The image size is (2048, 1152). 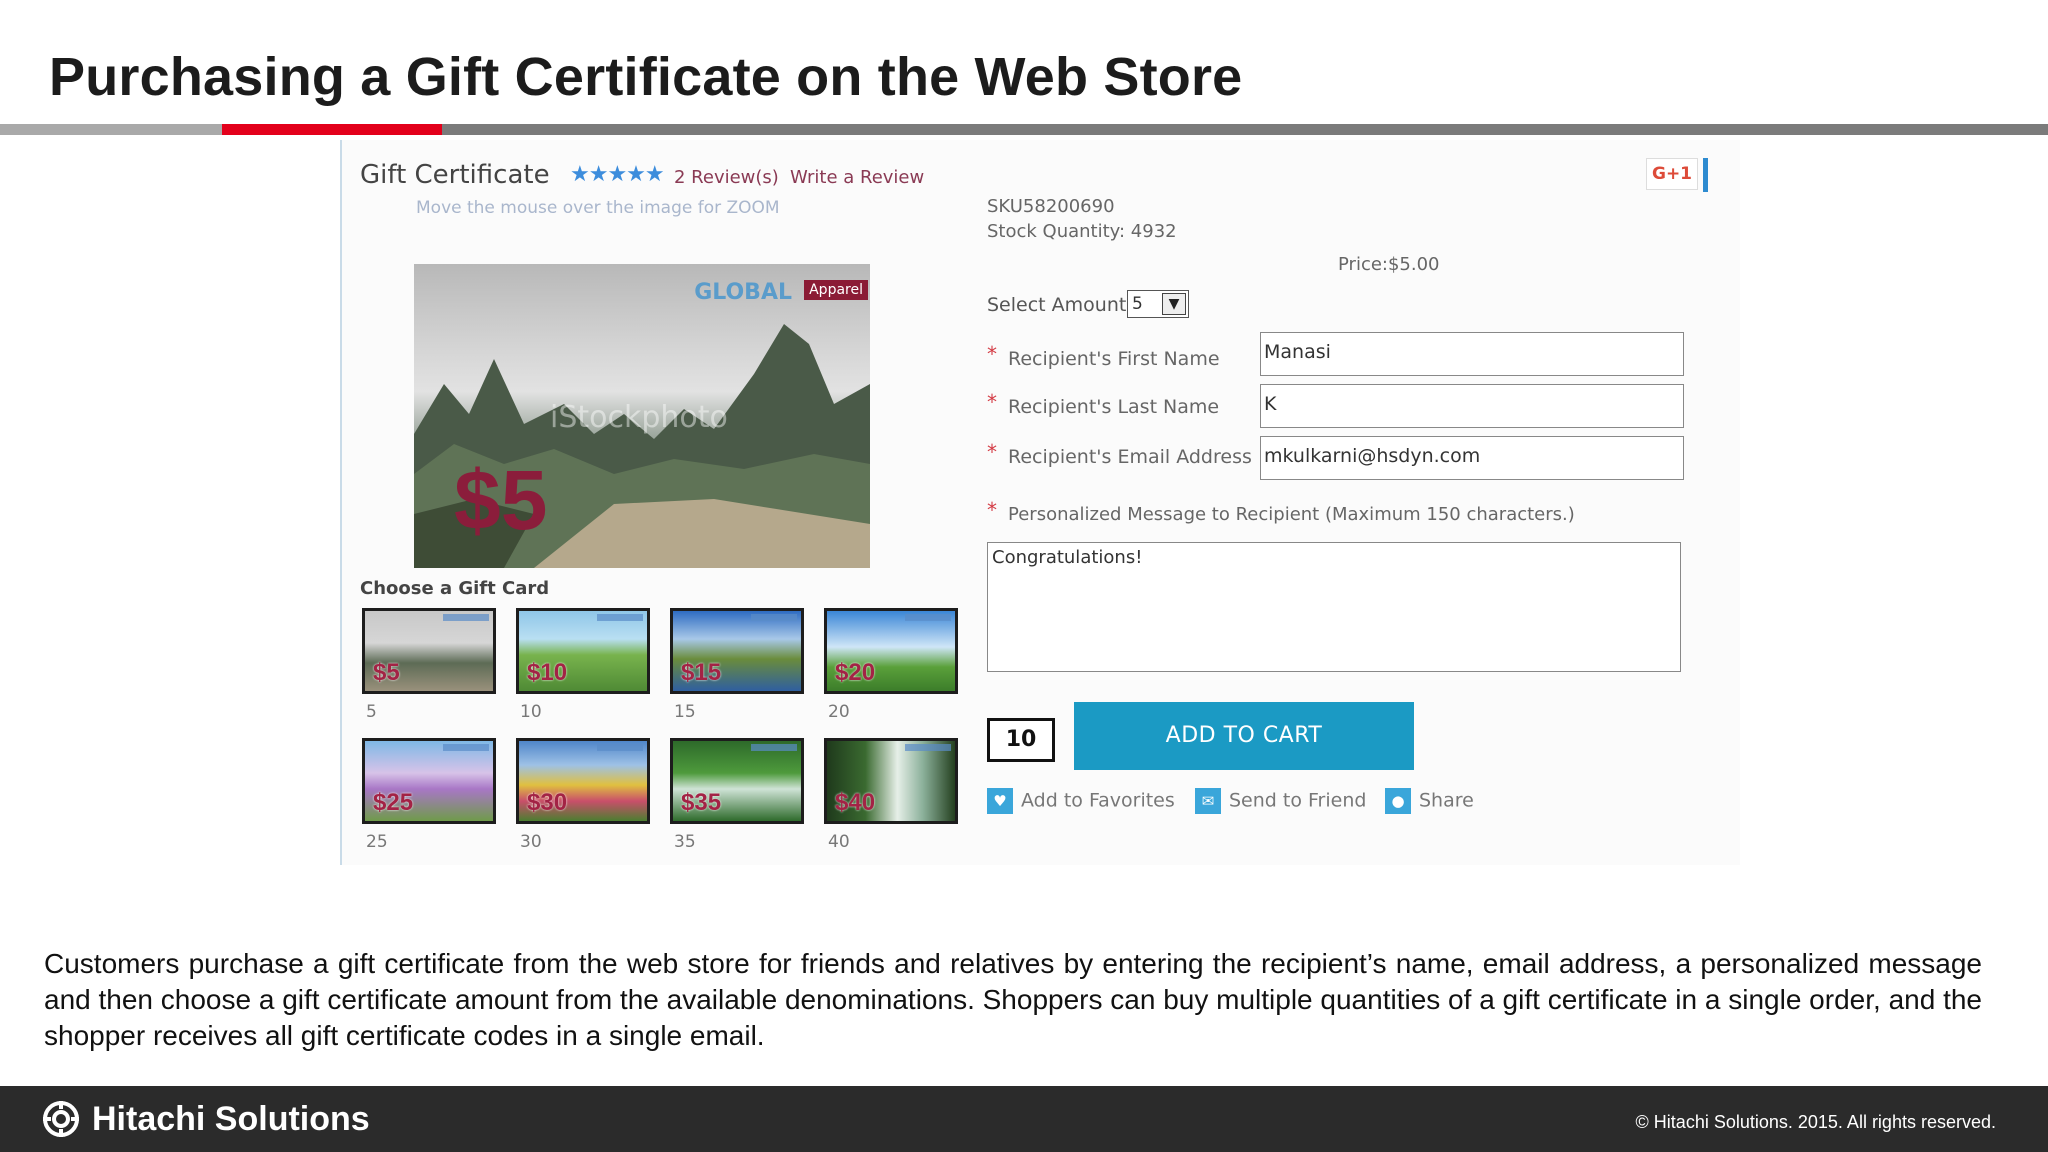 I want to click on thumb-price: $5, so click(x=386, y=672).